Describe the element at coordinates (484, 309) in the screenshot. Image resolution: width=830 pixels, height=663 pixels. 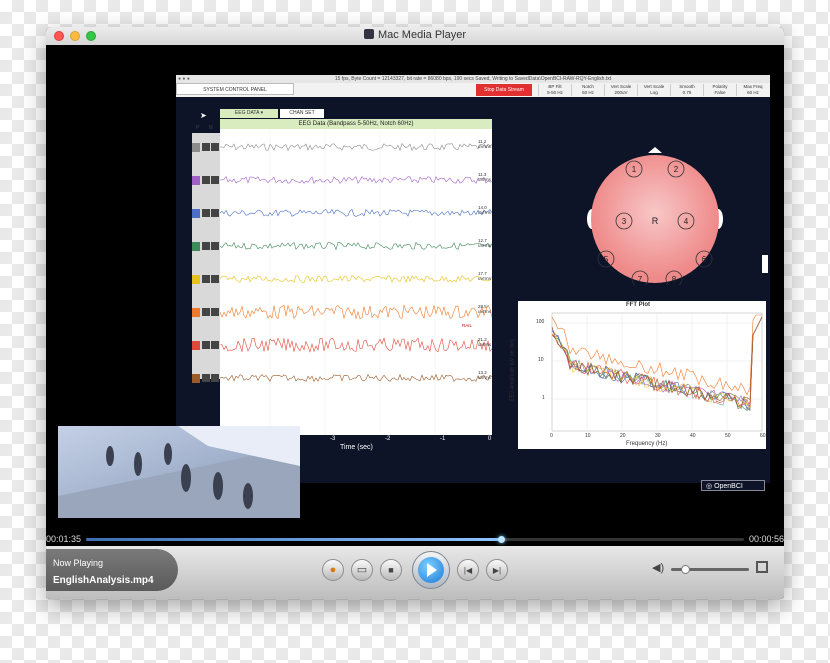
I see `channel-uvrms: 28.5 uVrms` at that location.